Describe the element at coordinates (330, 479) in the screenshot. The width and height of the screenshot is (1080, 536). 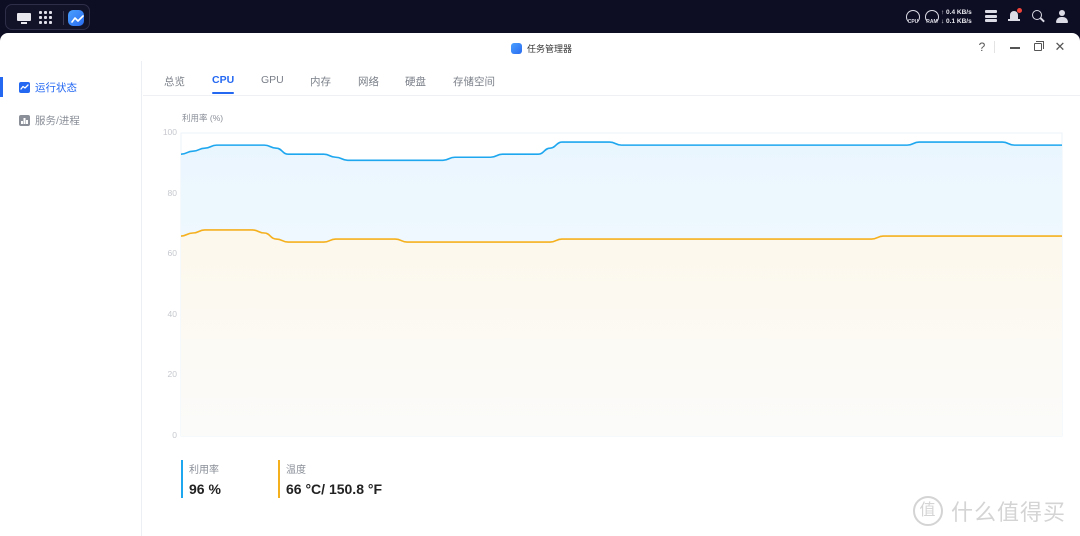
I see `stat-temperature: 温度 66 °C/ 150.8 °F` at that location.